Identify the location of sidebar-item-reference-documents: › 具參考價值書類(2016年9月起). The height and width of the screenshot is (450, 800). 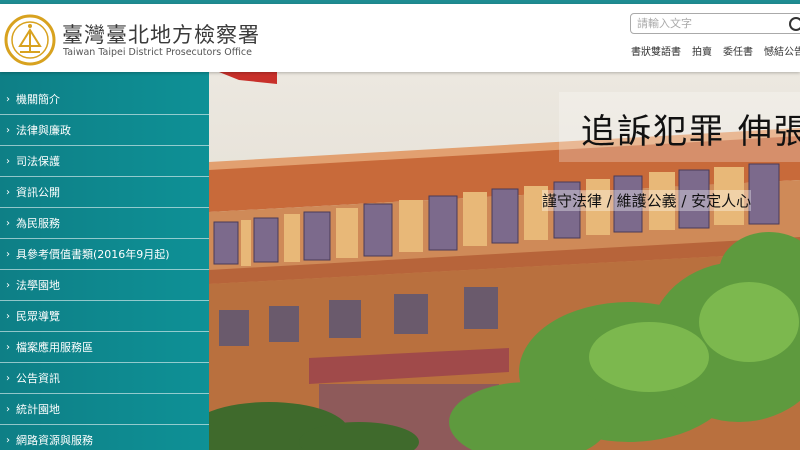
(104, 254).